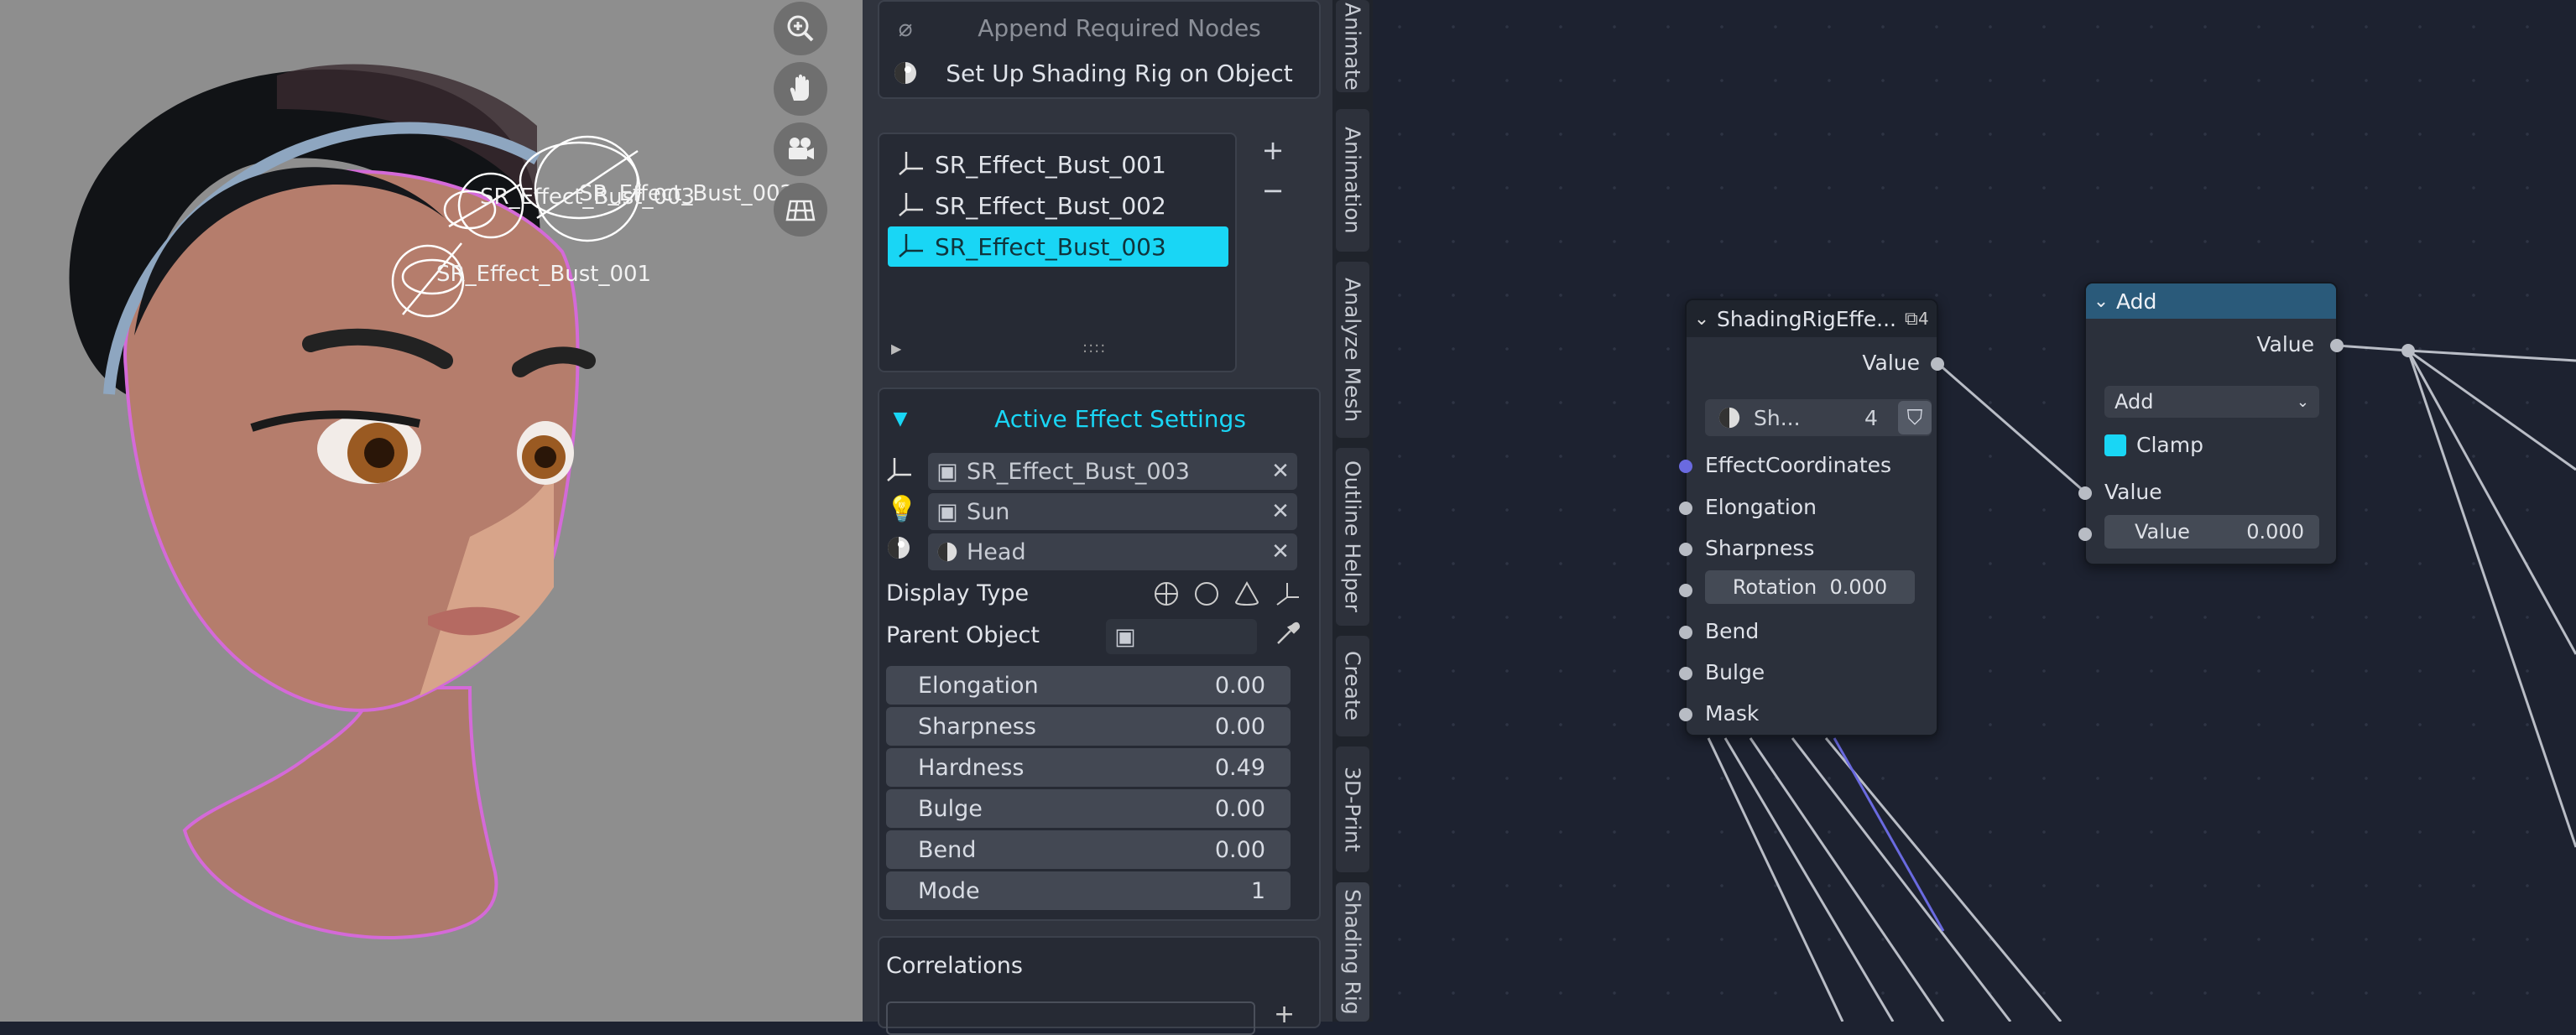 Image resolution: width=2576 pixels, height=1035 pixels. What do you see at coordinates (1112, 551) in the screenshot?
I see `shade-object-field: Head ✕` at bounding box center [1112, 551].